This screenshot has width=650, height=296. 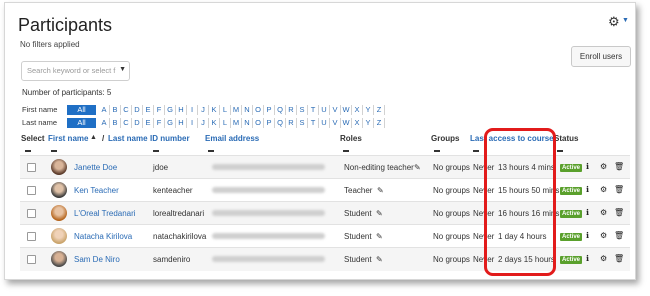 What do you see at coordinates (103, 236) in the screenshot?
I see `user-name-link: Natacha Kirilova` at bounding box center [103, 236].